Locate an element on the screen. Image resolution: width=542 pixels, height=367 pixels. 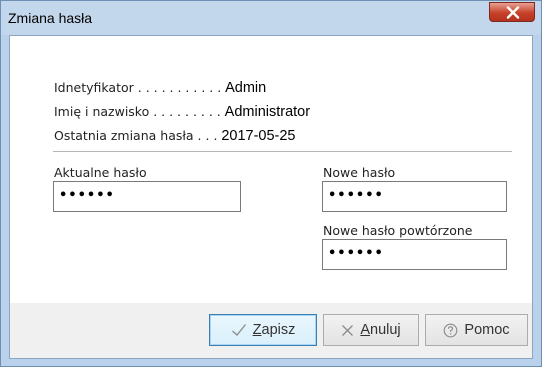
close-button is located at coordinates (512, 12).